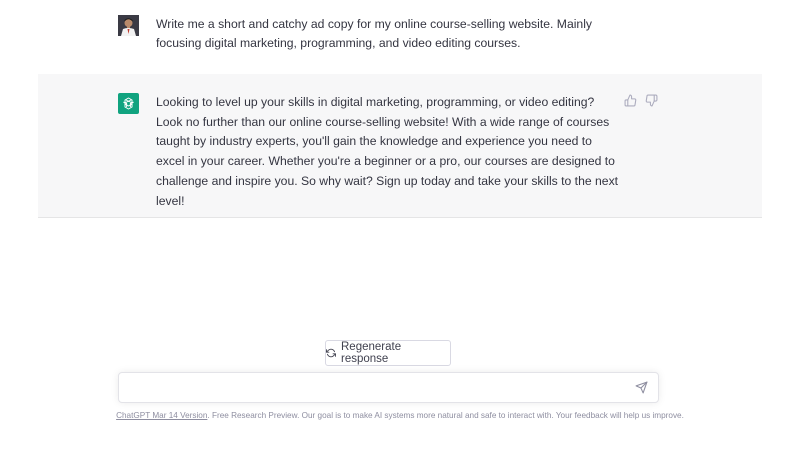 This screenshot has height=450, width=800. I want to click on thumbs-up-icon, so click(630, 100).